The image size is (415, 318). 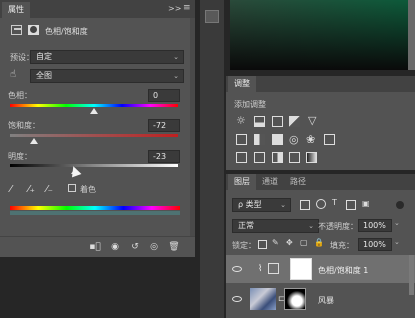 I want to click on colorize-checkbox, so click(x=72, y=188).